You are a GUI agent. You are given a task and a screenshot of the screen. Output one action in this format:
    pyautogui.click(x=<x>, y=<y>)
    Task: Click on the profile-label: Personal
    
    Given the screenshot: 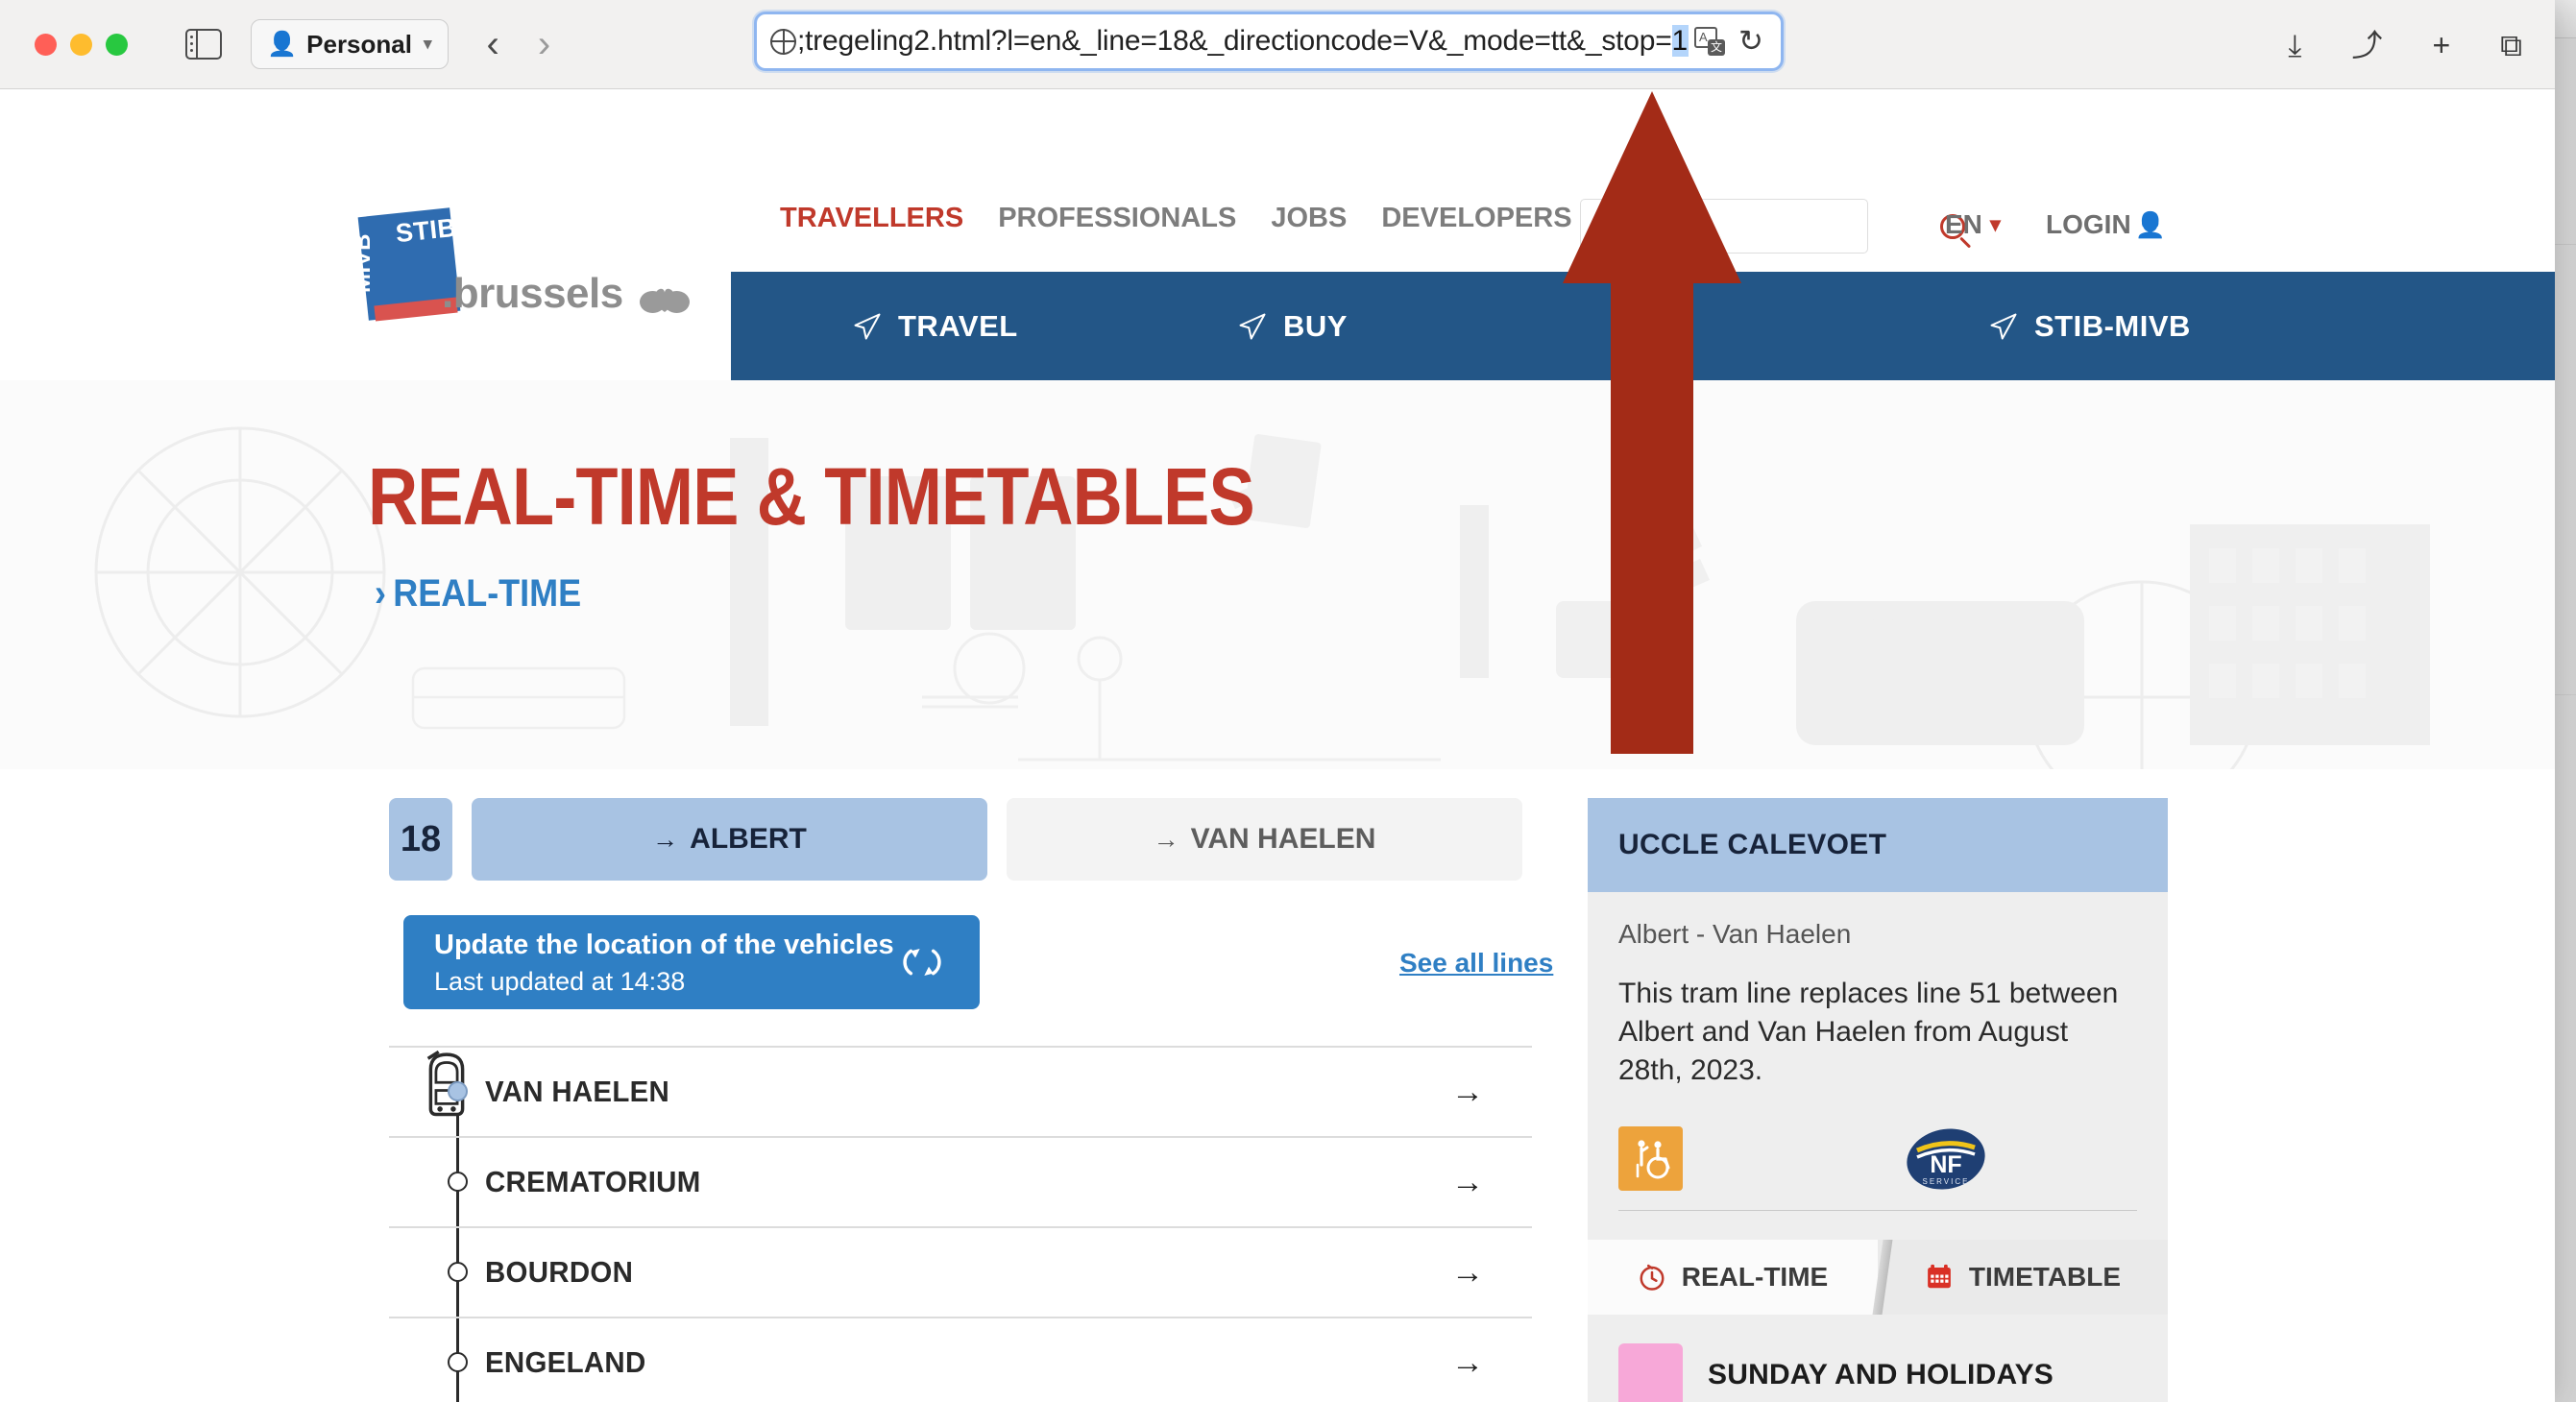 What is the action you would take?
    pyautogui.click(x=359, y=44)
    